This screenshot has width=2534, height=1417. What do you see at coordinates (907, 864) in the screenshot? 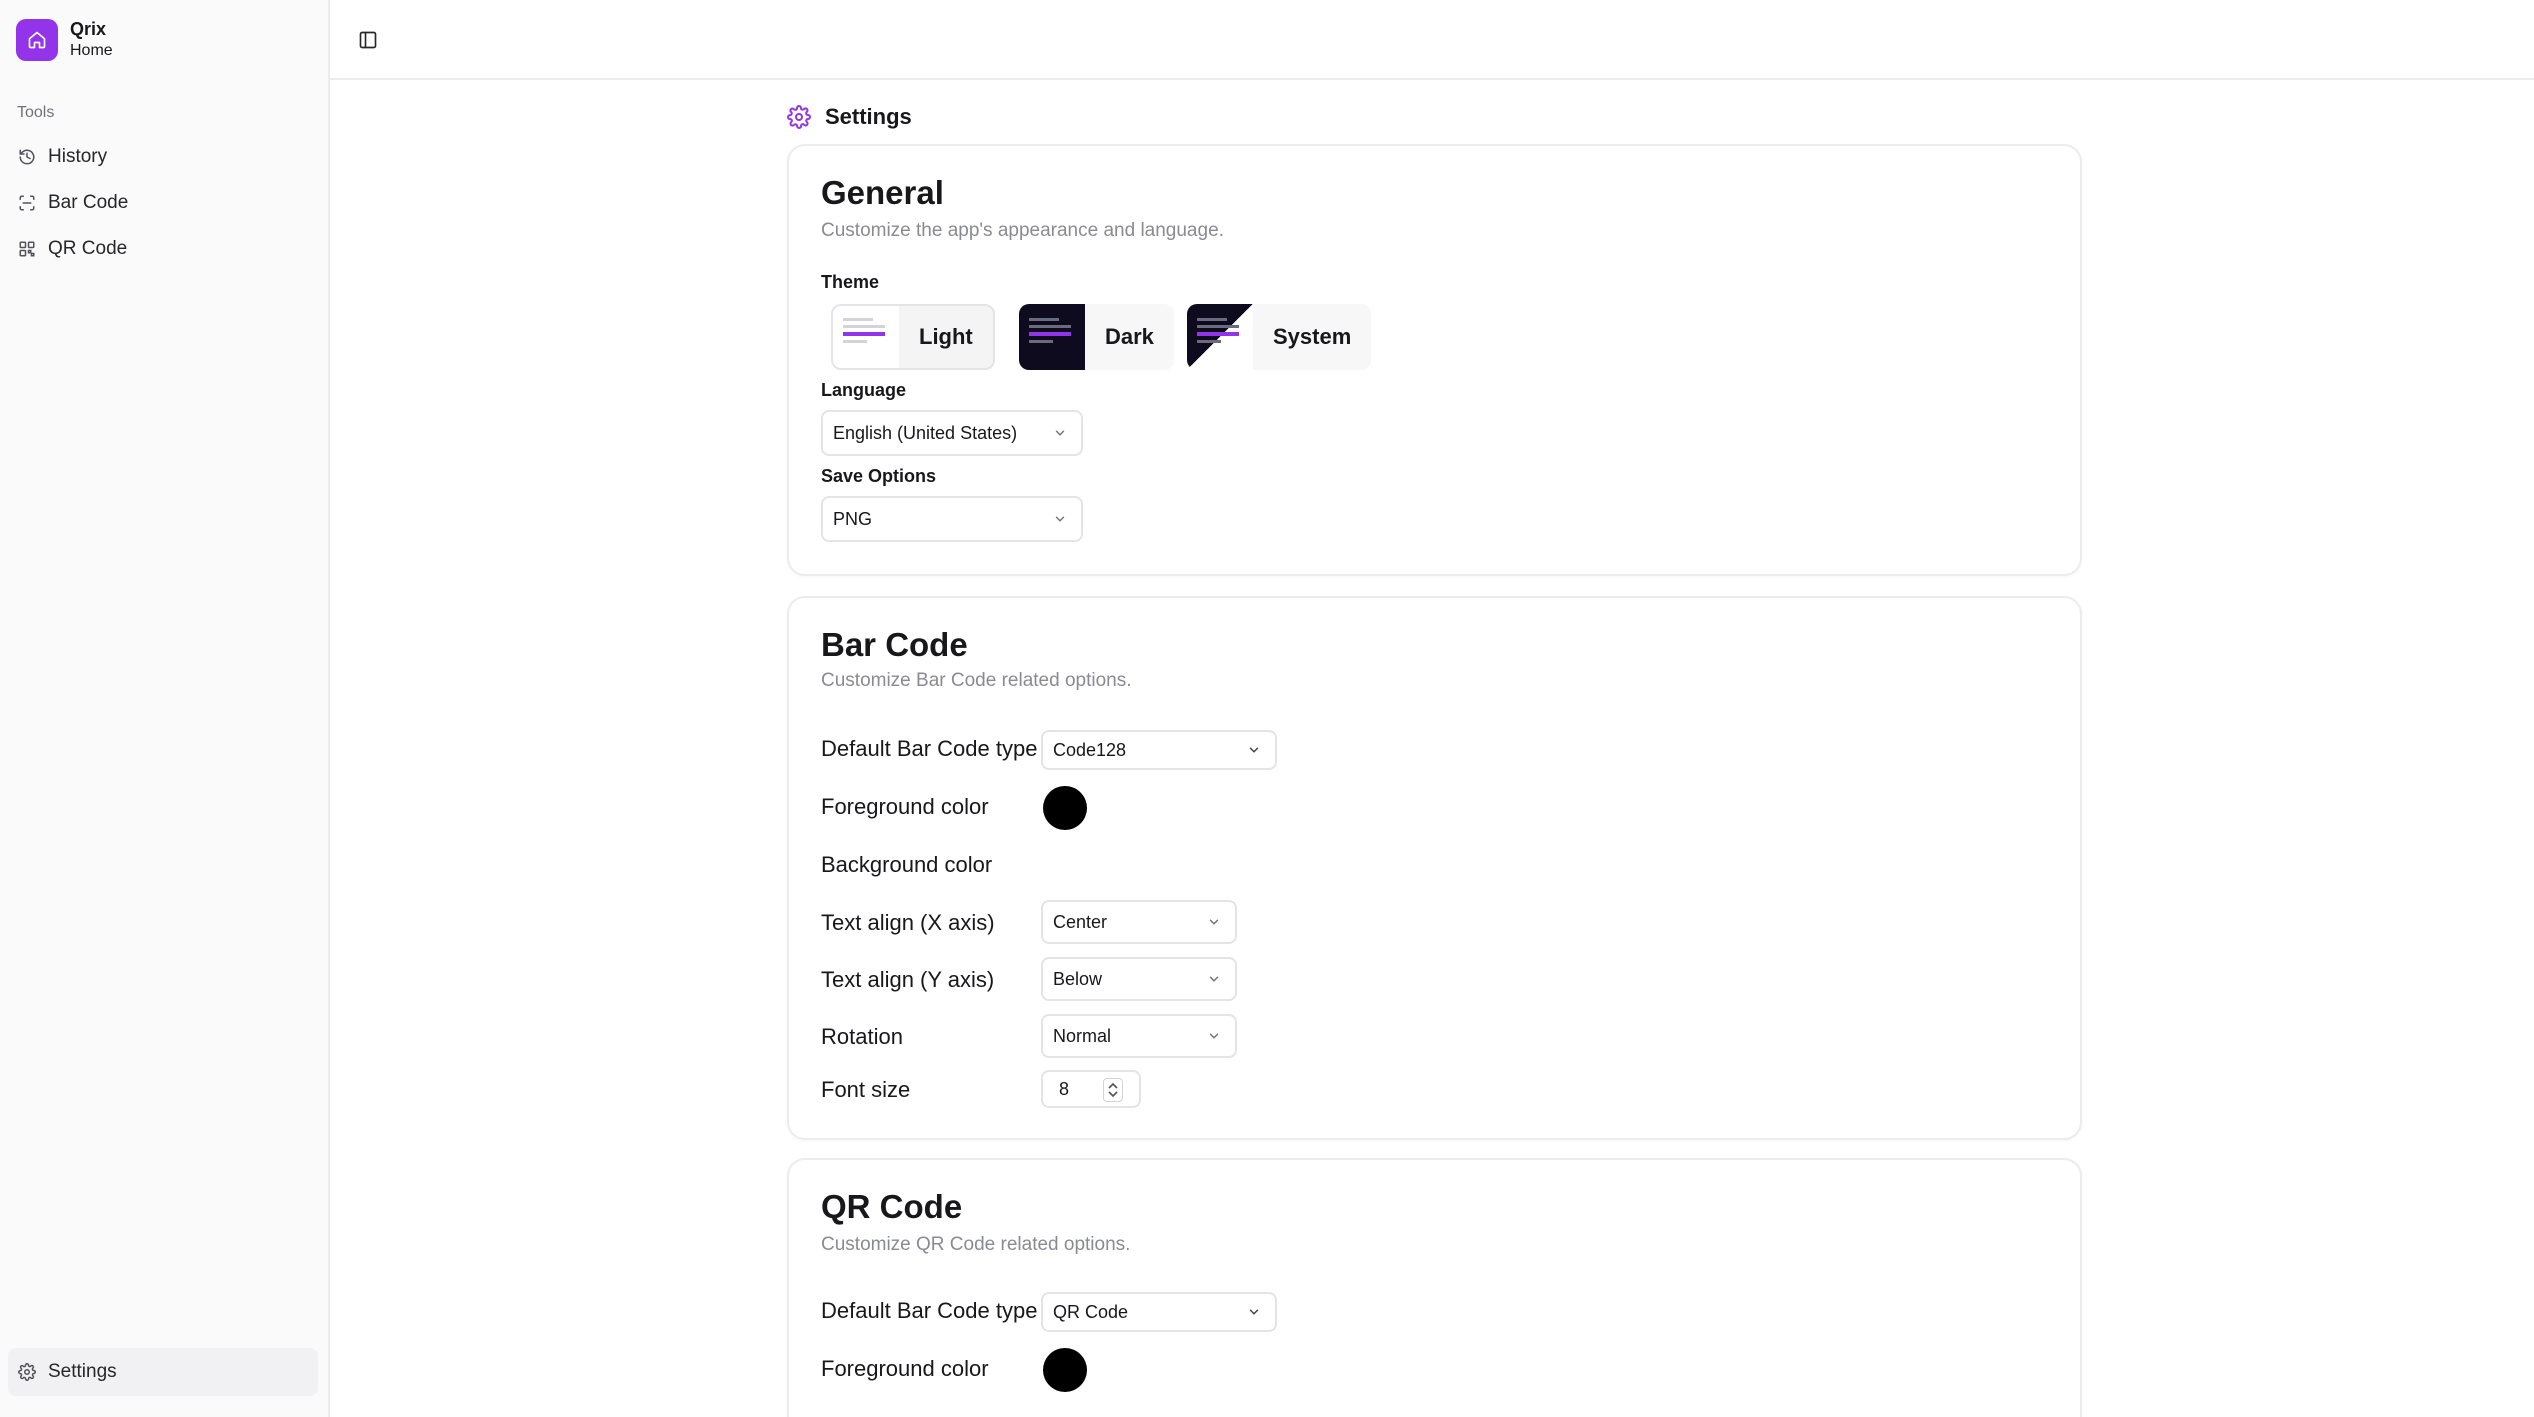
I see `barcode-bg-label: Background color` at bounding box center [907, 864].